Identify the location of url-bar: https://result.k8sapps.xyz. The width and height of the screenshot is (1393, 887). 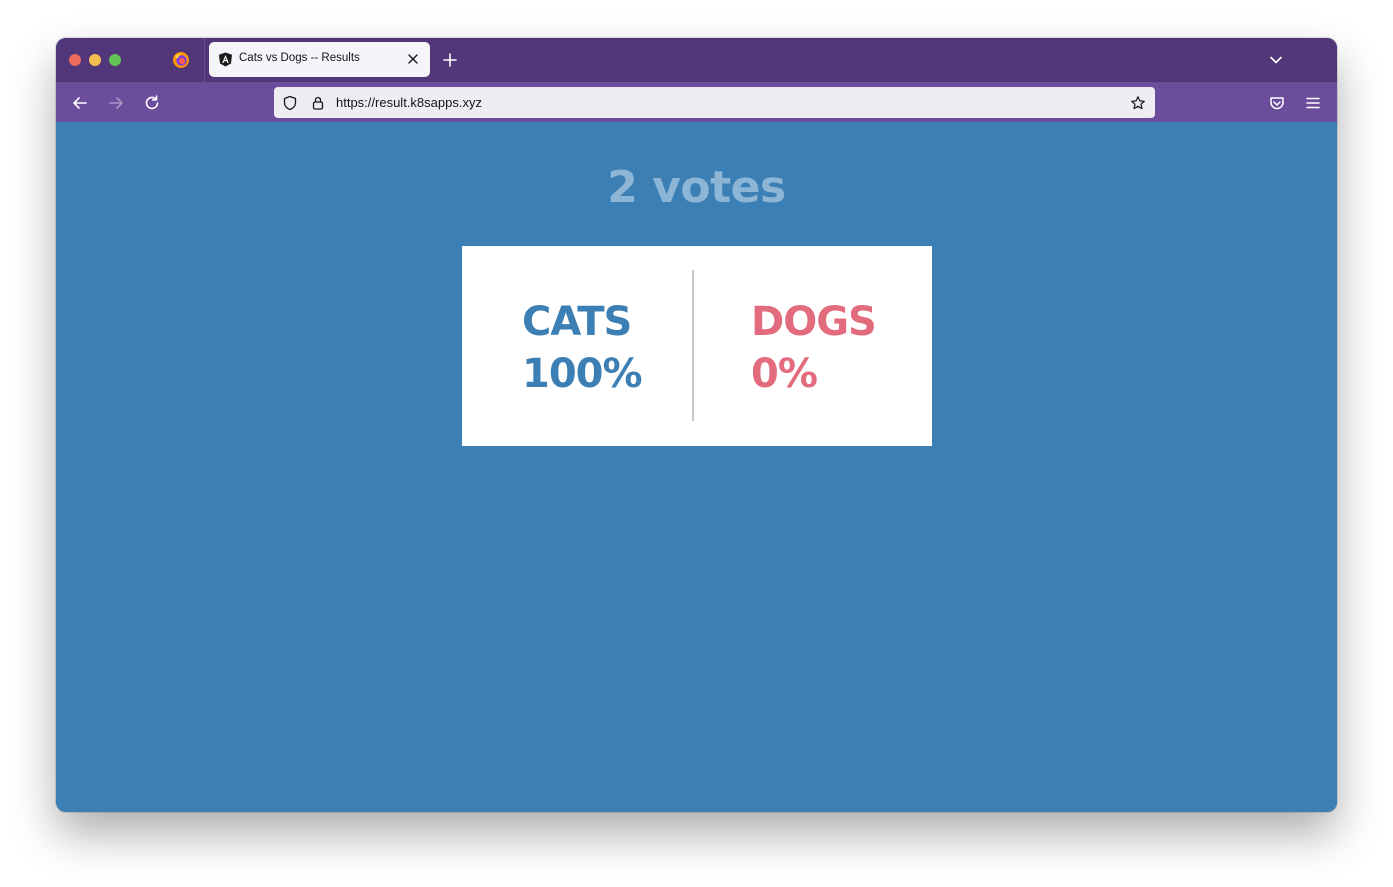
(714, 102).